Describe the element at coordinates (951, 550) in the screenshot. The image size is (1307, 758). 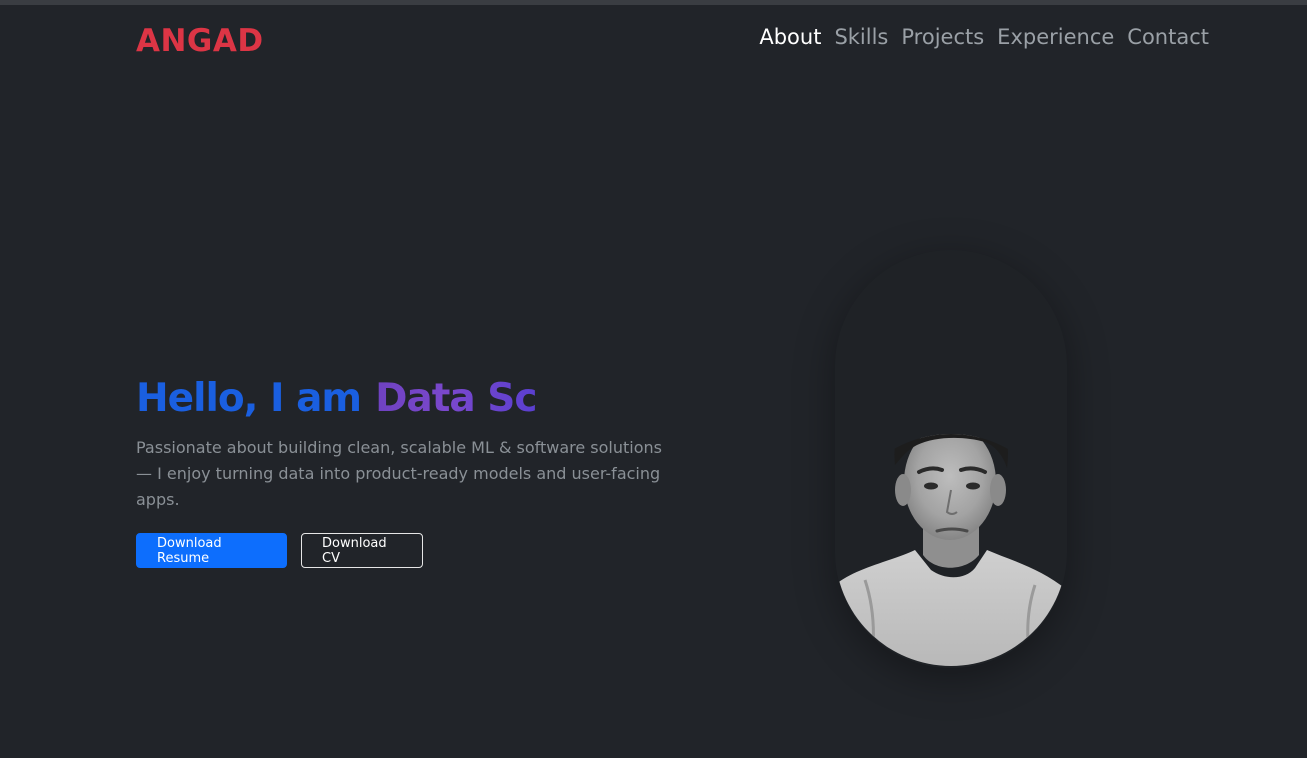
I see `profile-photo` at that location.